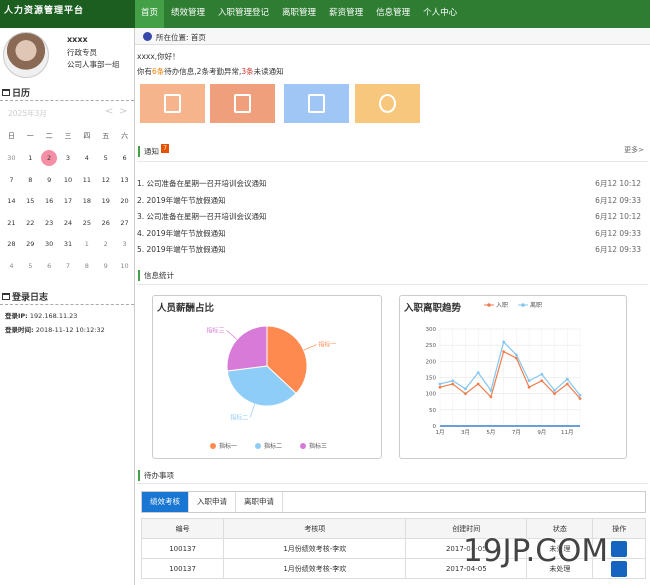 The width and height of the screenshot is (650, 585). Describe the element at coordinates (393, 14) in the screenshot. I see `nav-item-5: 信息管理` at that location.